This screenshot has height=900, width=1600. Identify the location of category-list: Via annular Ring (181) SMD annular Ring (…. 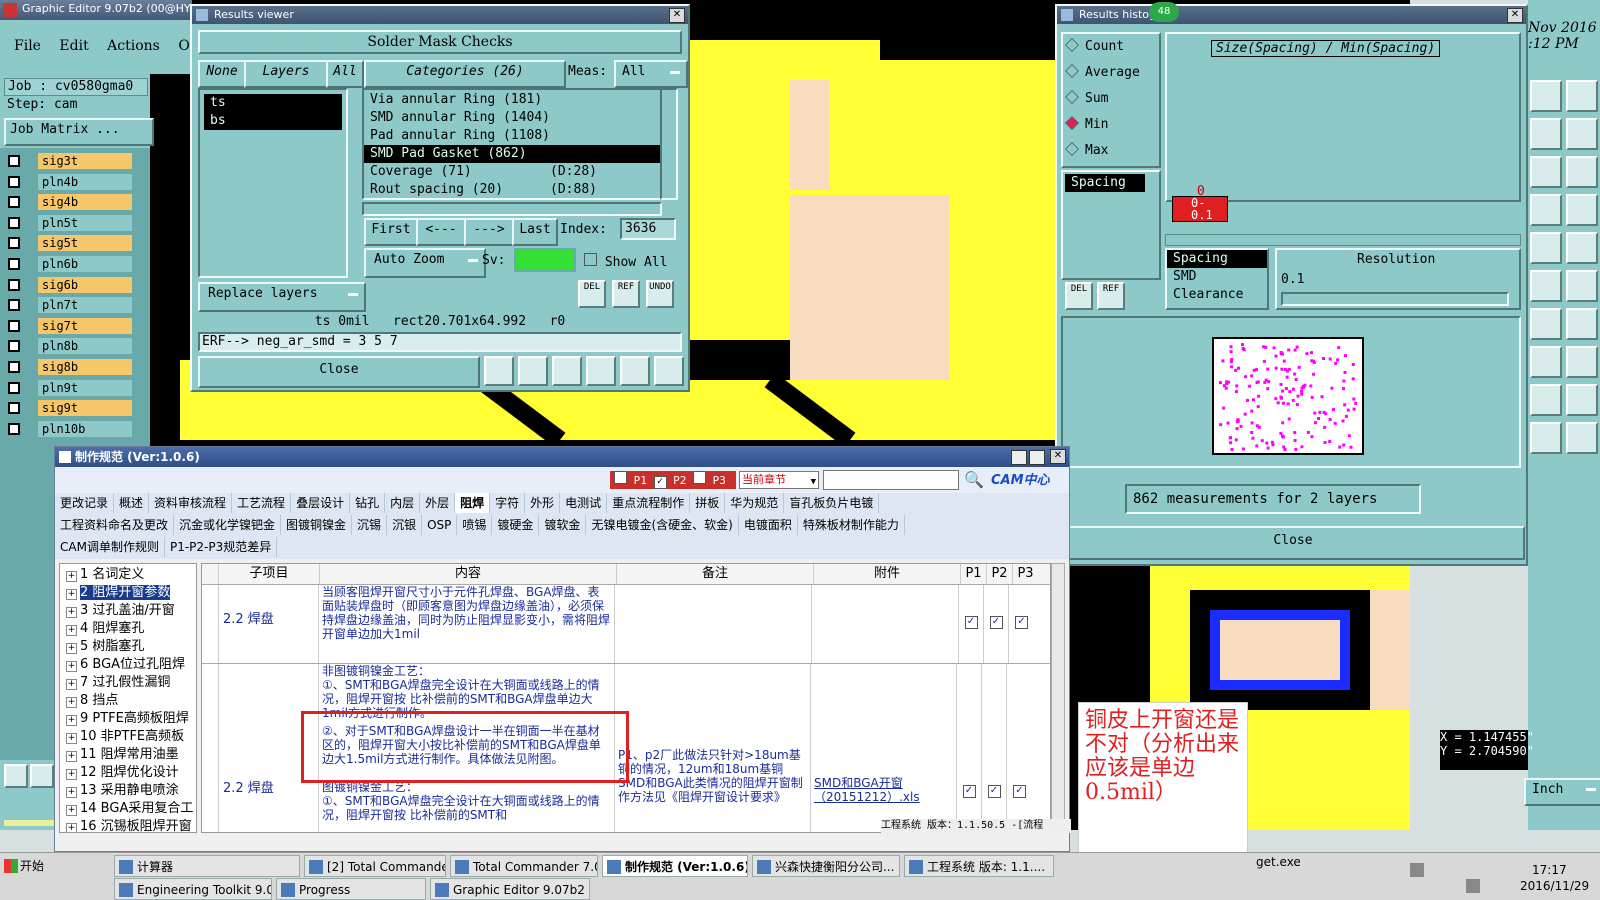
(512, 144).